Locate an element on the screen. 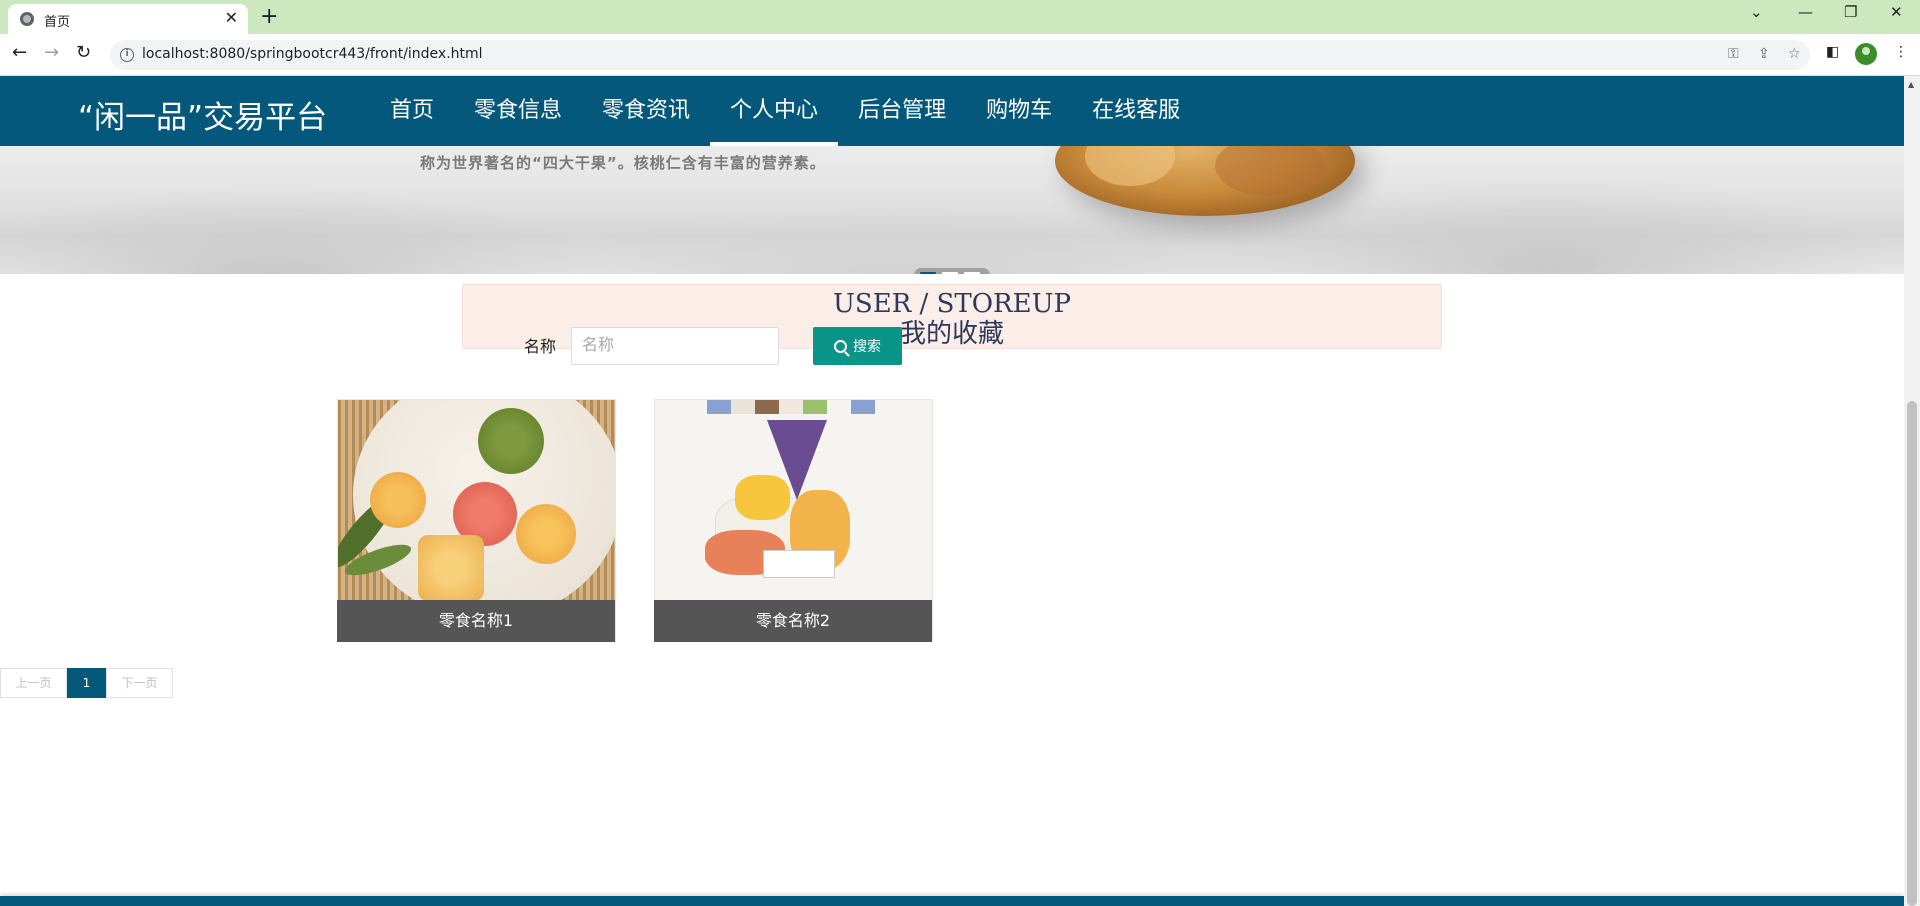 Image resolution: width=1920 pixels, height=906 pixels. scrollbar-thumb is located at coordinates (1912, 653).